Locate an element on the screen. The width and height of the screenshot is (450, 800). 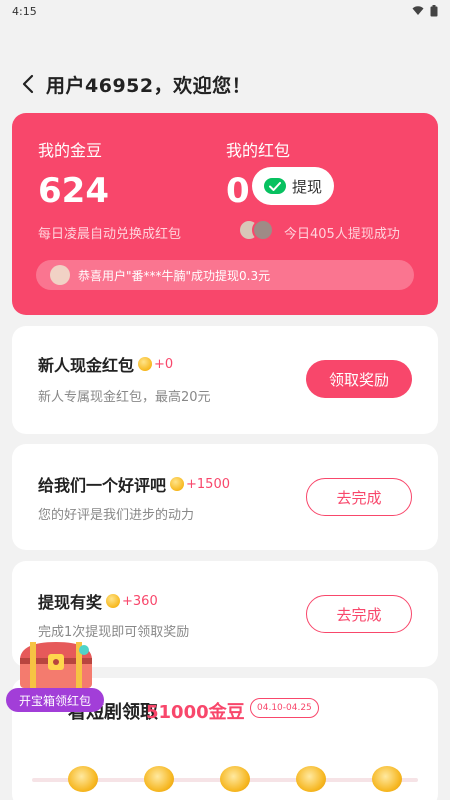
task-title-row: 提现有奖 +360 is located at coordinates (98, 601).